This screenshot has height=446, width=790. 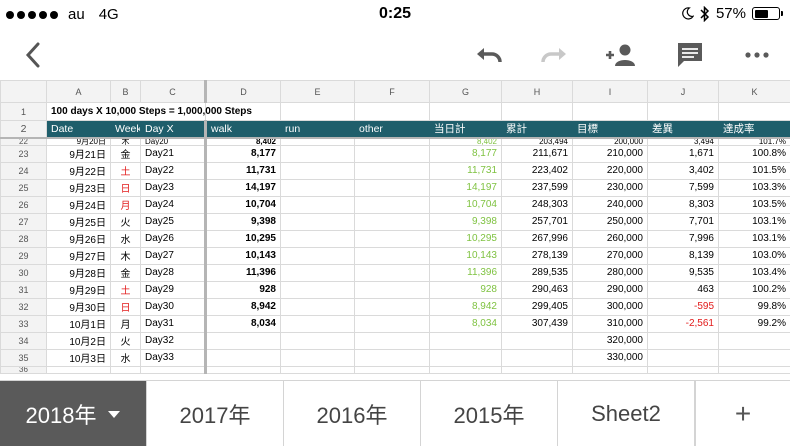 What do you see at coordinates (465, 255) in the screenshot?
I see `today-cell: 10,143` at bounding box center [465, 255].